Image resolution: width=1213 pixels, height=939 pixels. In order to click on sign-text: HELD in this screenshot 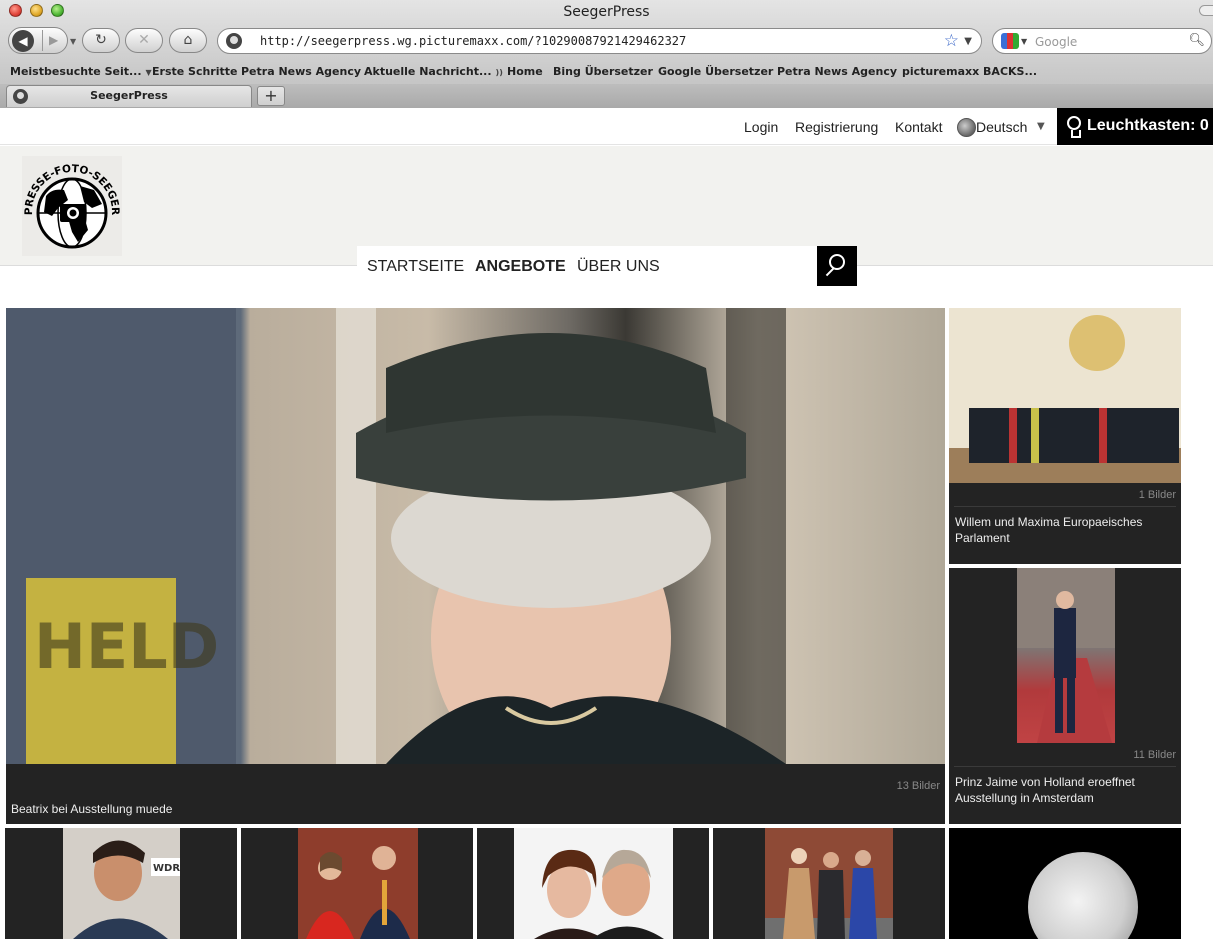, I will do `click(126, 646)`.